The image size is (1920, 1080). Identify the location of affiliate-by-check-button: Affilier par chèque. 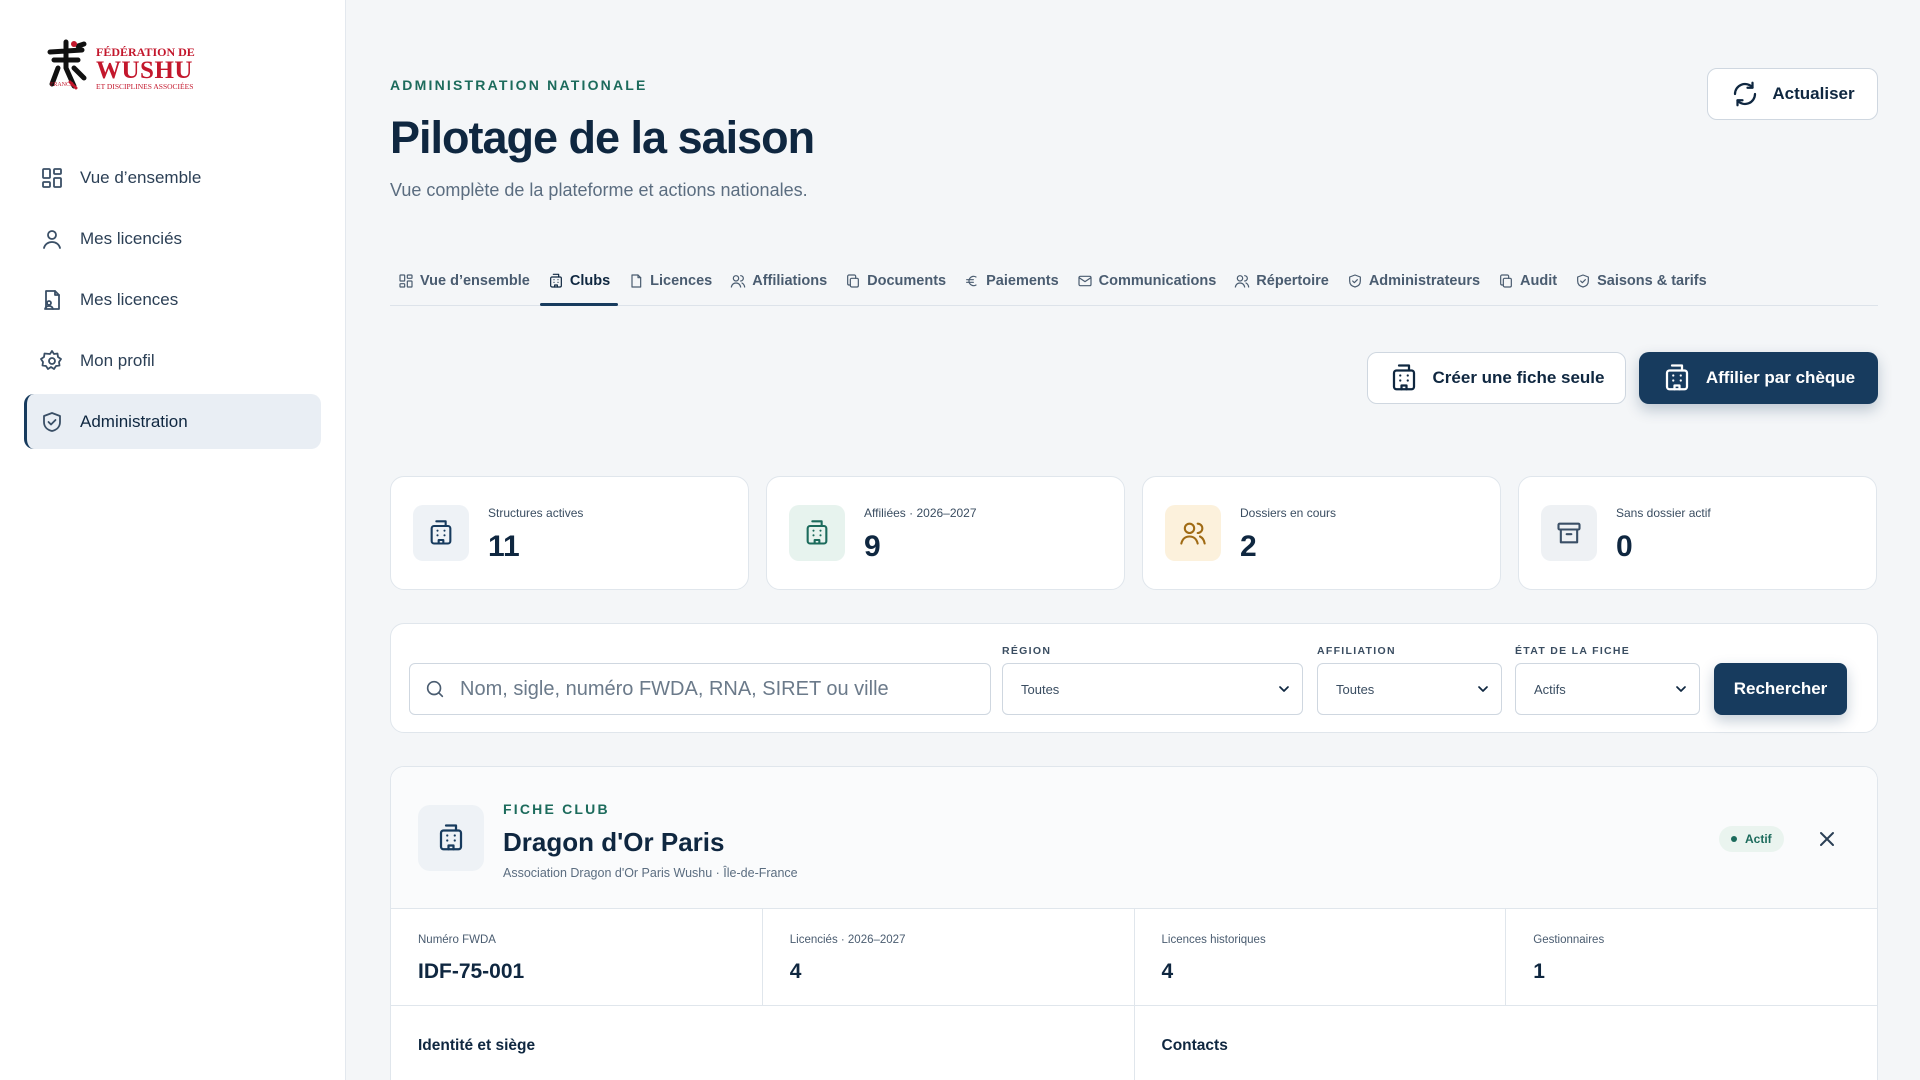
(1758, 378).